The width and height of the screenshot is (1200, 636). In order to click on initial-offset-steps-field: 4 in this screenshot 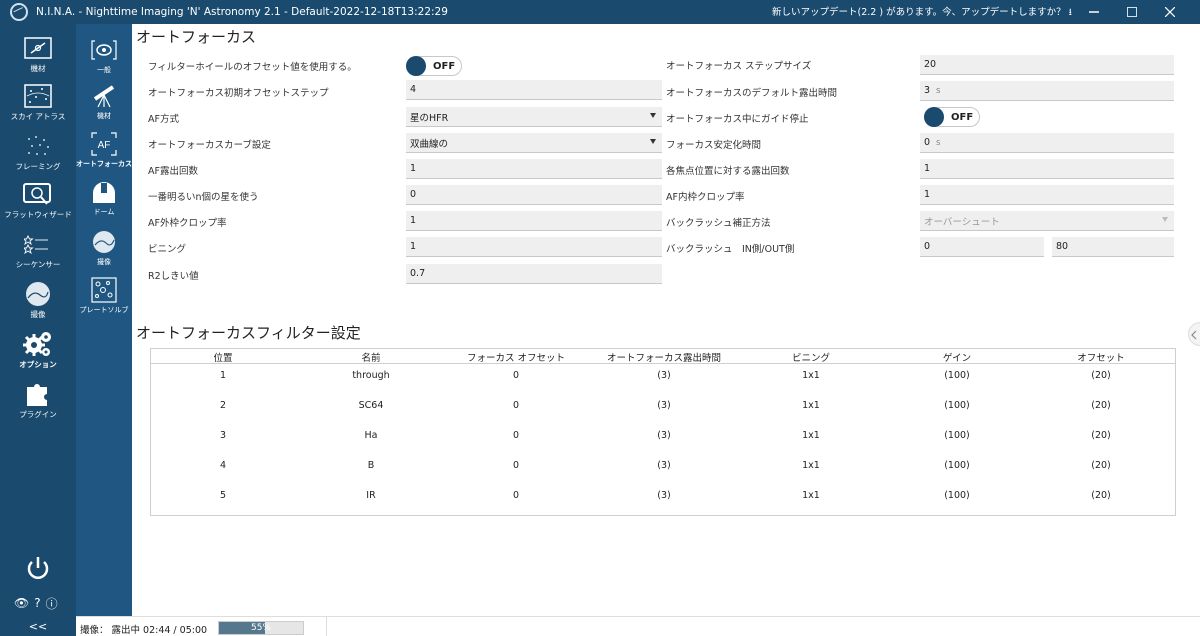, I will do `click(534, 90)`.